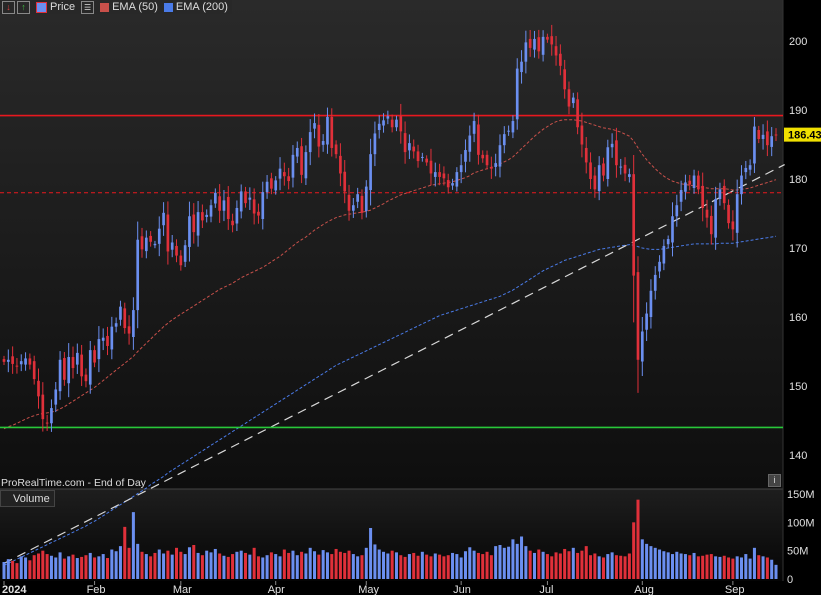 The image size is (821, 595). What do you see at coordinates (135, 7) in the screenshot?
I see `legend-ema50-label: EMA (50)` at bounding box center [135, 7].